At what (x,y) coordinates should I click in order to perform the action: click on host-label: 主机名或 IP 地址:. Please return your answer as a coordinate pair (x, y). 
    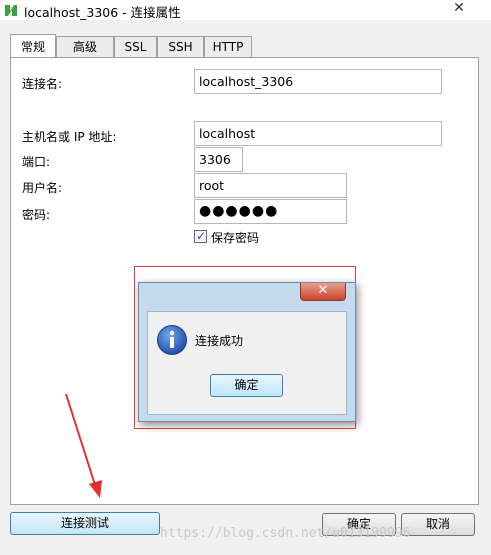
    Looking at the image, I should click on (69, 137).